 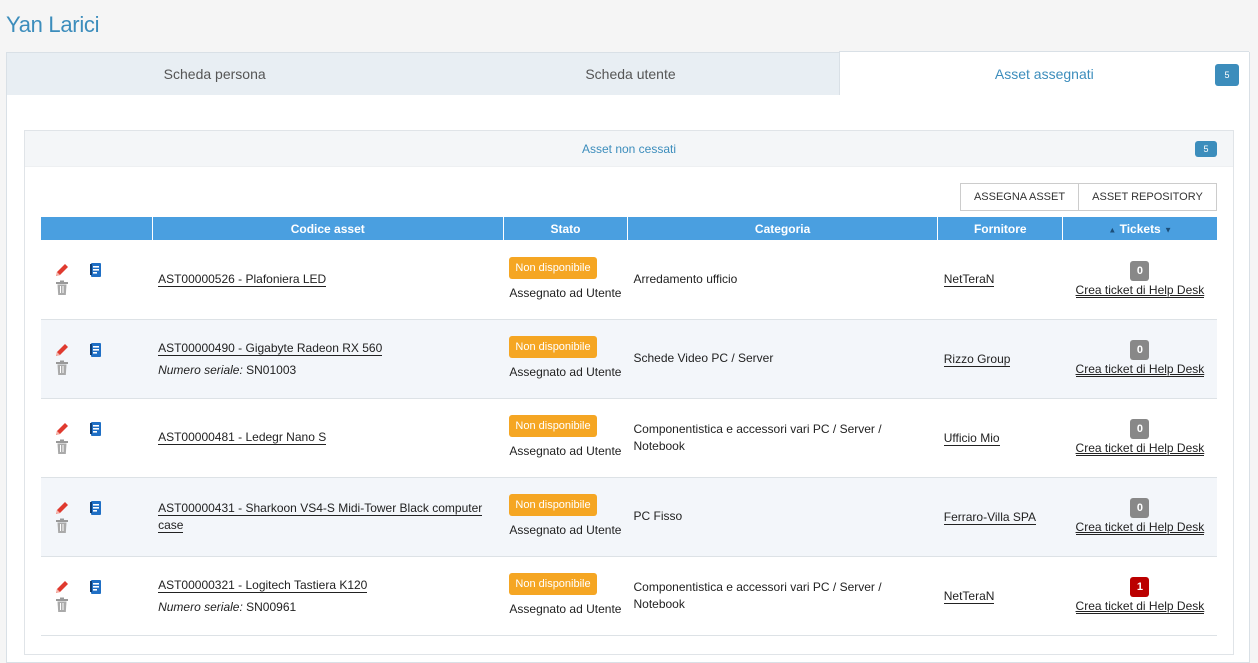 I want to click on tickets-cell: 1 Crea ticket di Help Desk, so click(x=1139, y=596).